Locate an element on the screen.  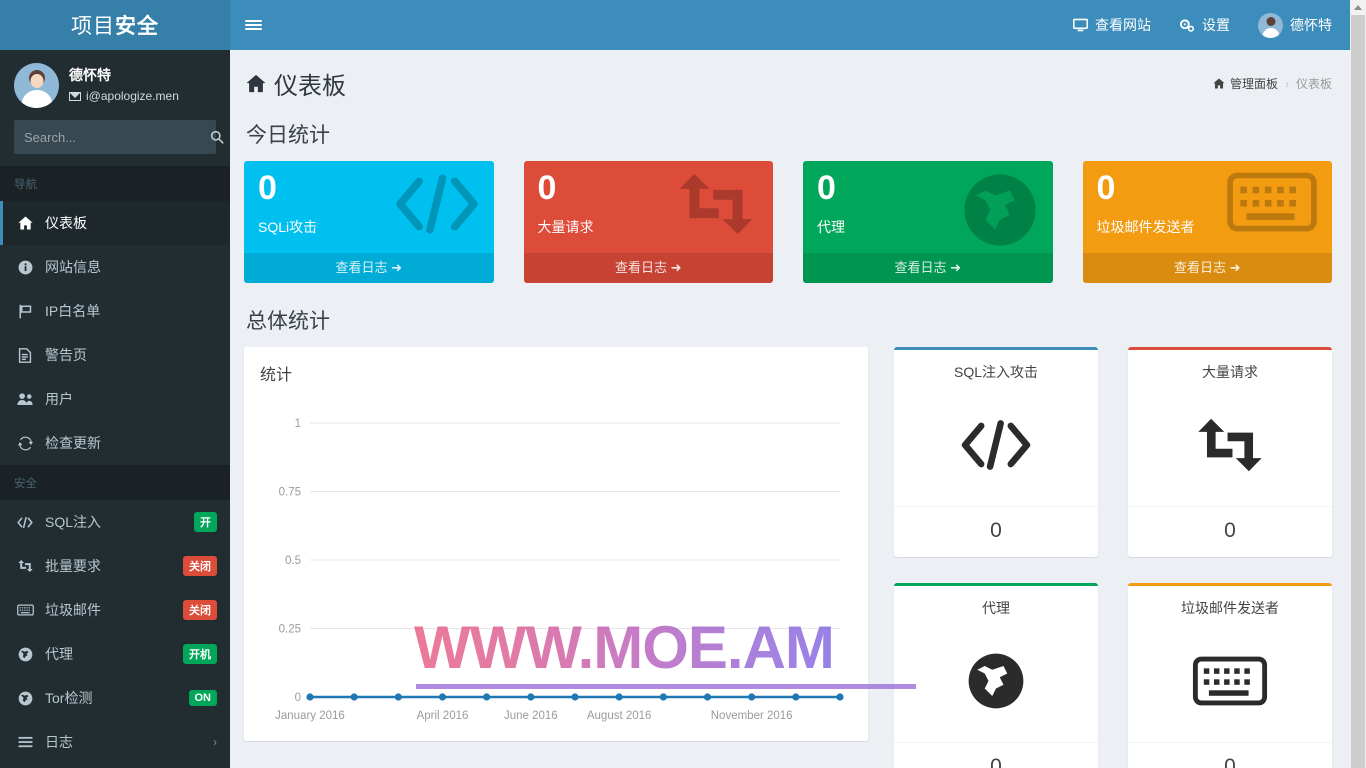
chart-ytick-label: 1 is located at coordinates (298, 424).